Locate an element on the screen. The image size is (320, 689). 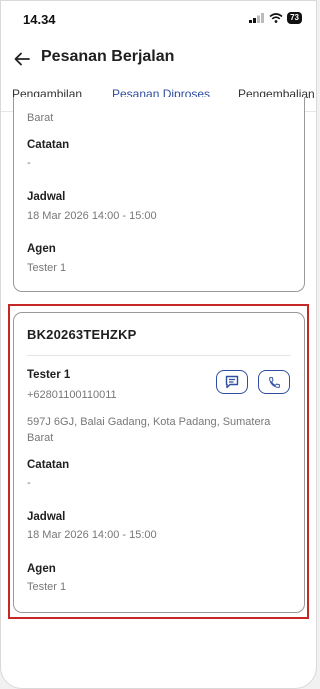
arrow-left-icon is located at coordinates (22, 59).